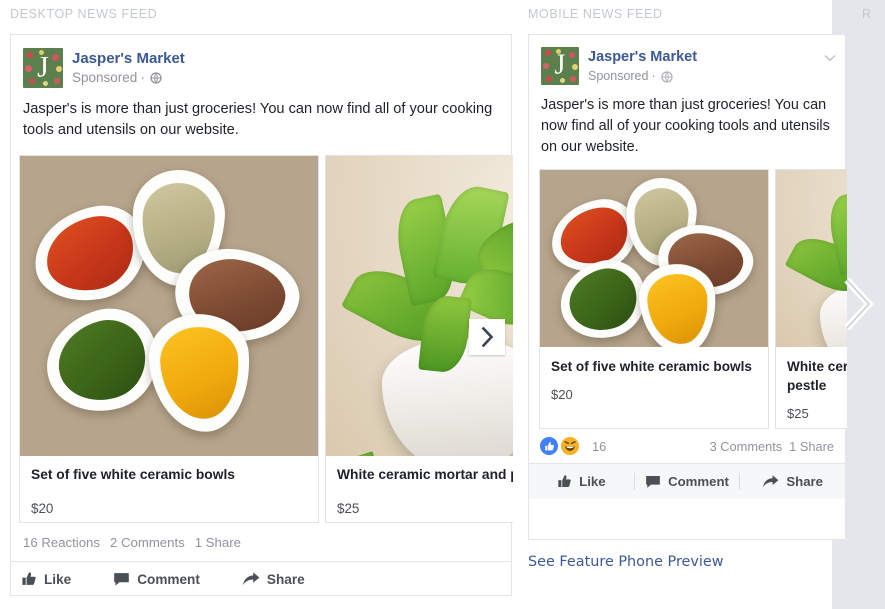 The image size is (885, 609). I want to click on spice-bowls-photo, so click(654, 258).